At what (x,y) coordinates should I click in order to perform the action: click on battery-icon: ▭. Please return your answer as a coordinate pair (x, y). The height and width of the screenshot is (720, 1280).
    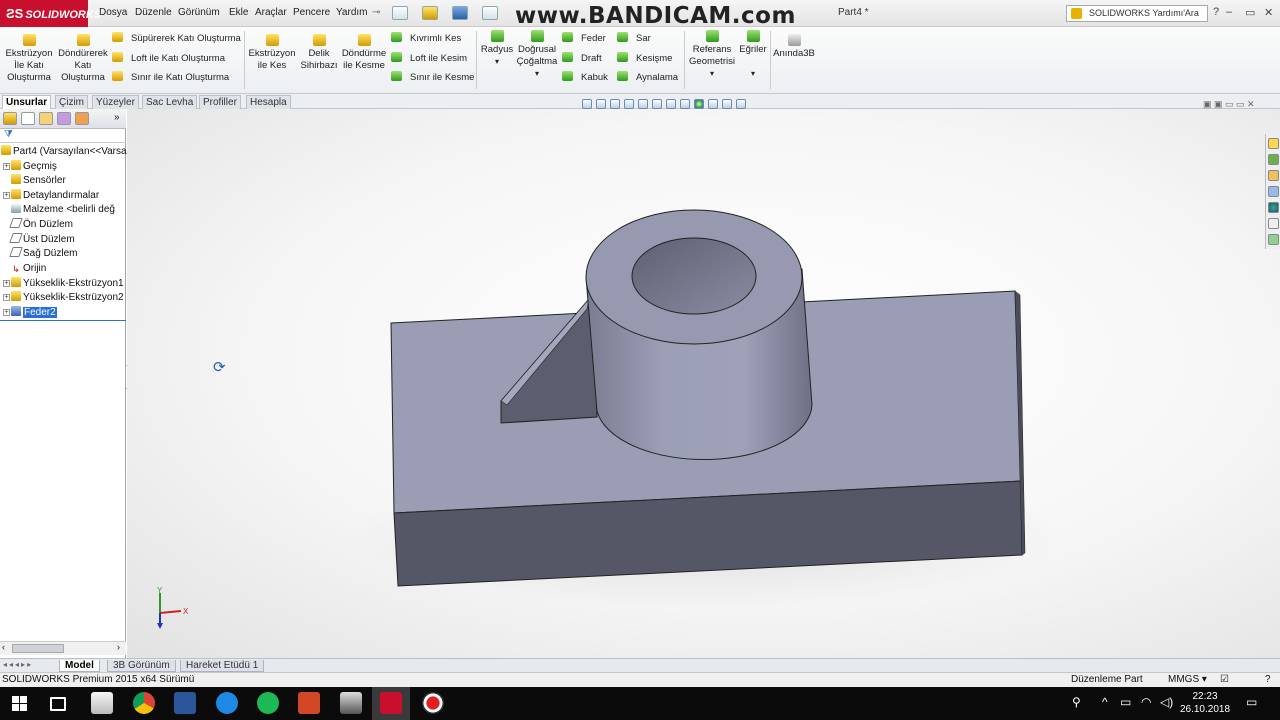
    Looking at the image, I should click on (1125, 702).